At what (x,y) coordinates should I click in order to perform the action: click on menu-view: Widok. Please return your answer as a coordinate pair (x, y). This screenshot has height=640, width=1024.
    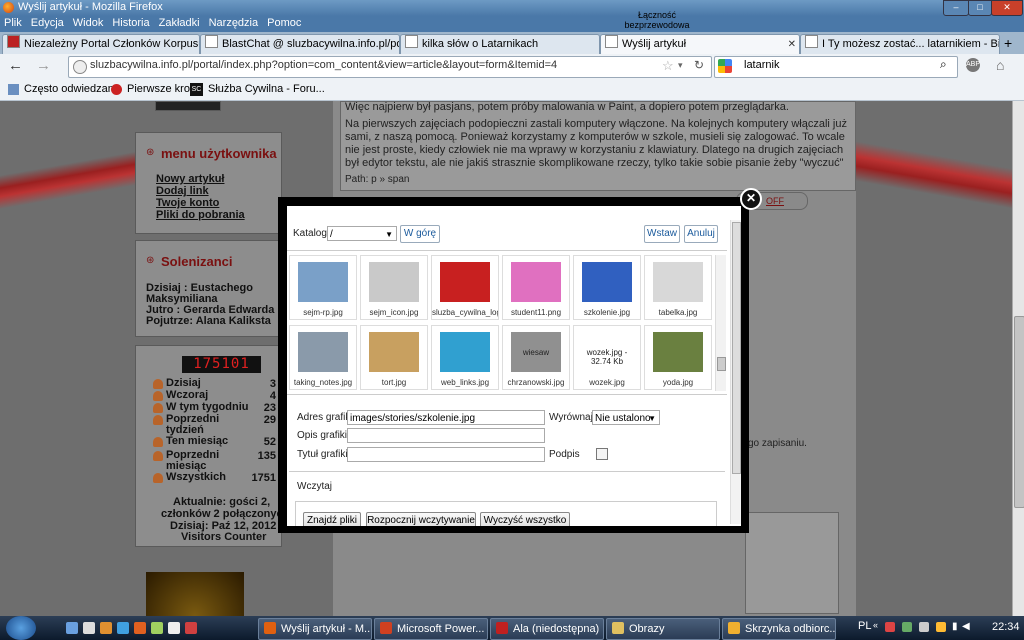
    Looking at the image, I should click on (89, 22).